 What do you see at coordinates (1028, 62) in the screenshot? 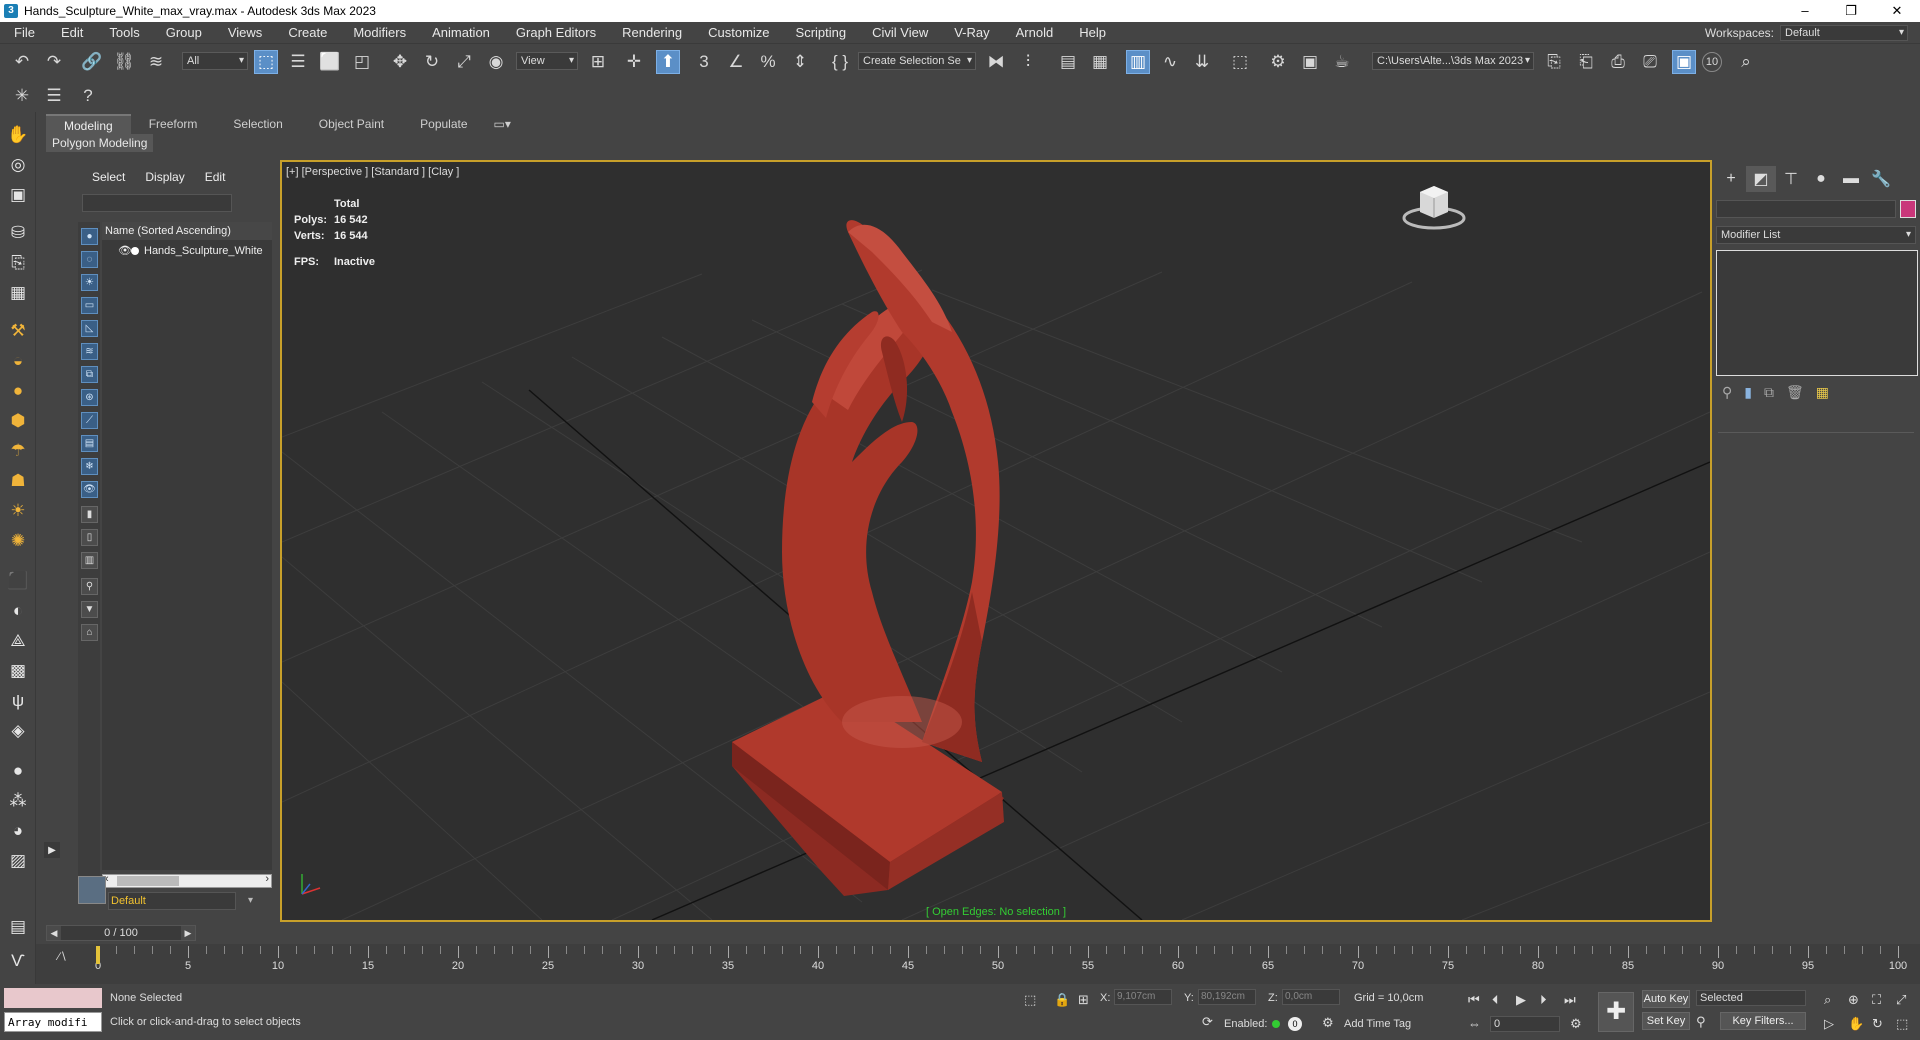
I see `align-icon: ⫶` at bounding box center [1028, 62].